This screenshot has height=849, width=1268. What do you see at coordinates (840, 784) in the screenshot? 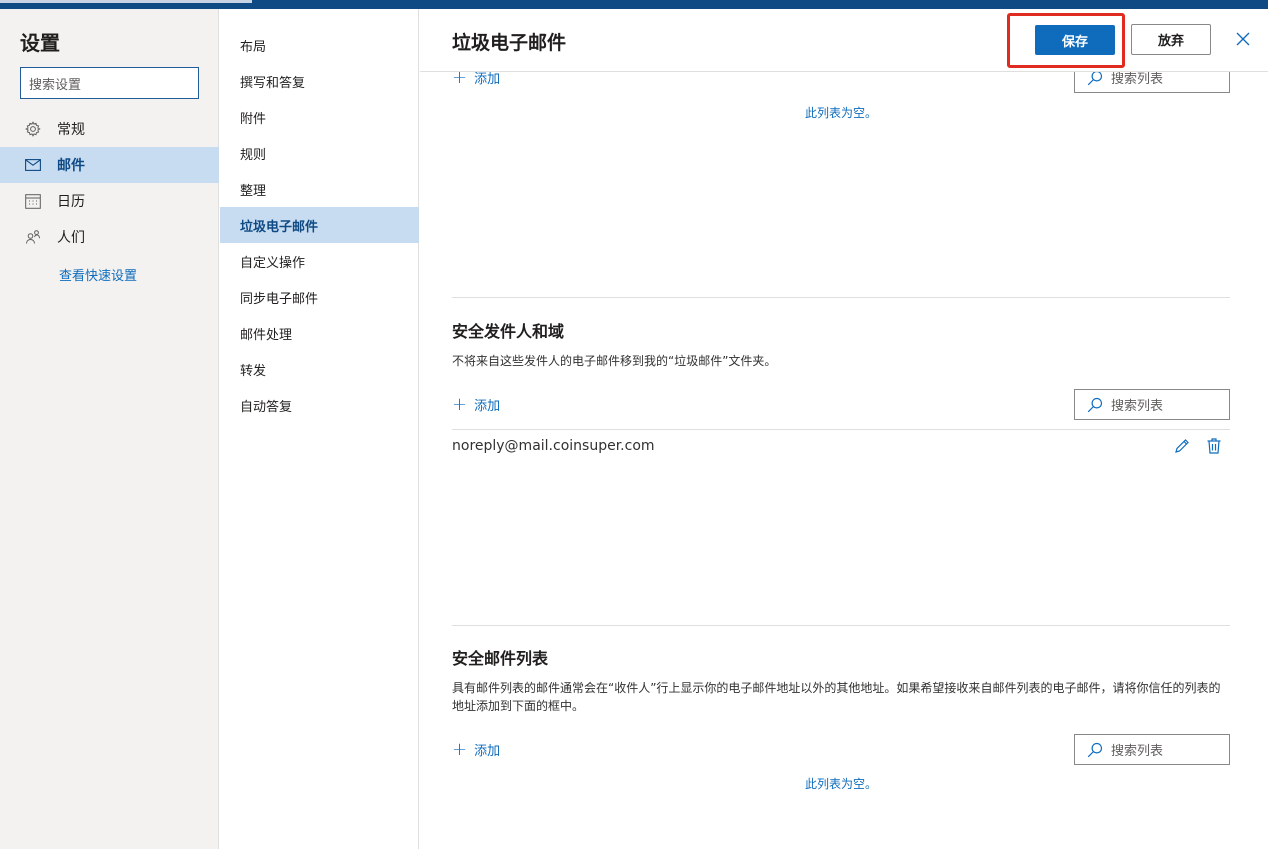
I see `safe-lists-empty-text: 此列表为空。` at bounding box center [840, 784].